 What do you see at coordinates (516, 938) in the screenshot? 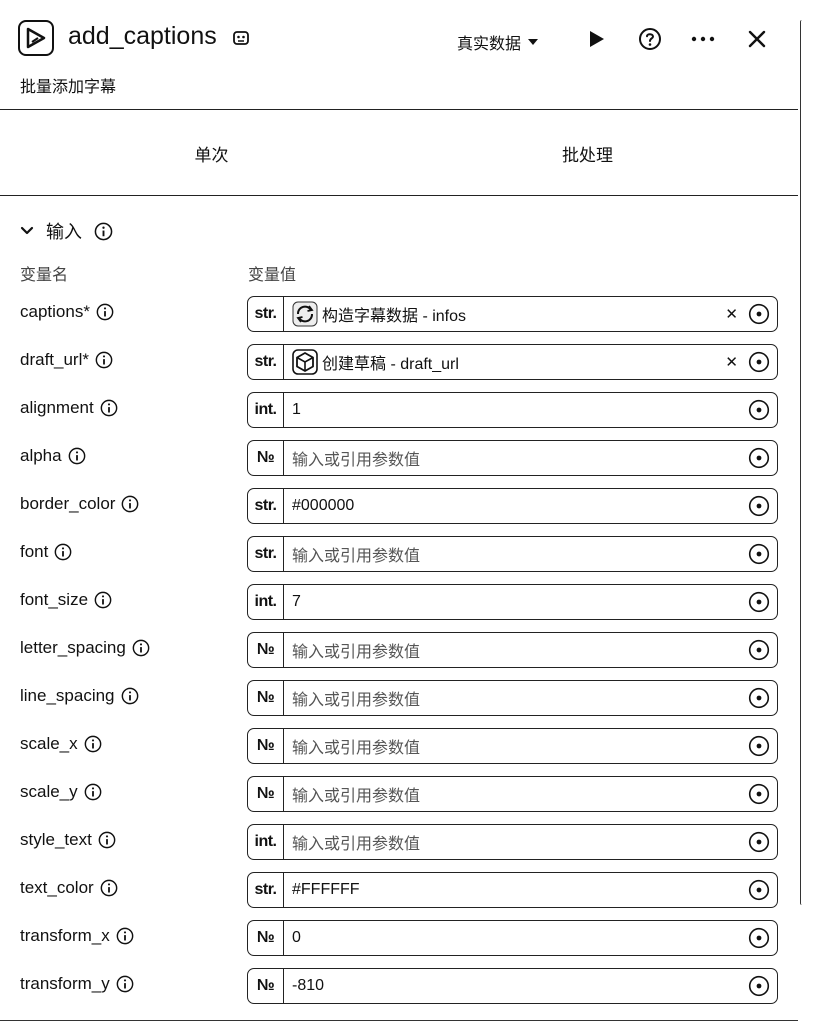
I see `param-value: 0` at bounding box center [516, 938].